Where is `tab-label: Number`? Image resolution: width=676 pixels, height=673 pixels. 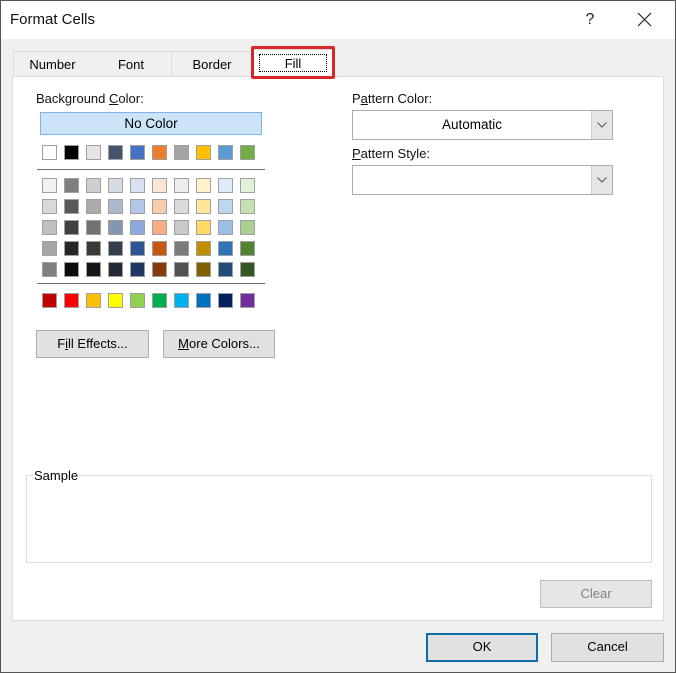 tab-label: Number is located at coordinates (52, 64).